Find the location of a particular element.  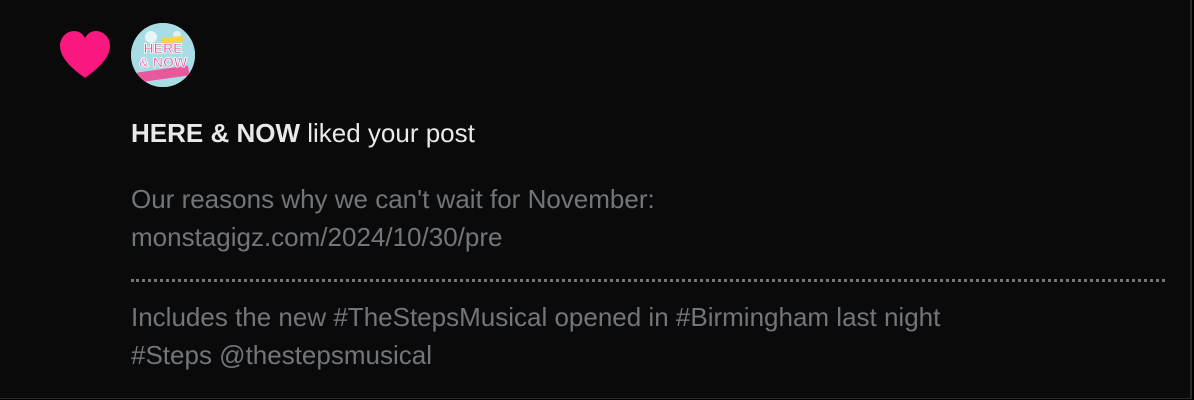

actor-avatar: HERE & NOW is located at coordinates (163, 55).